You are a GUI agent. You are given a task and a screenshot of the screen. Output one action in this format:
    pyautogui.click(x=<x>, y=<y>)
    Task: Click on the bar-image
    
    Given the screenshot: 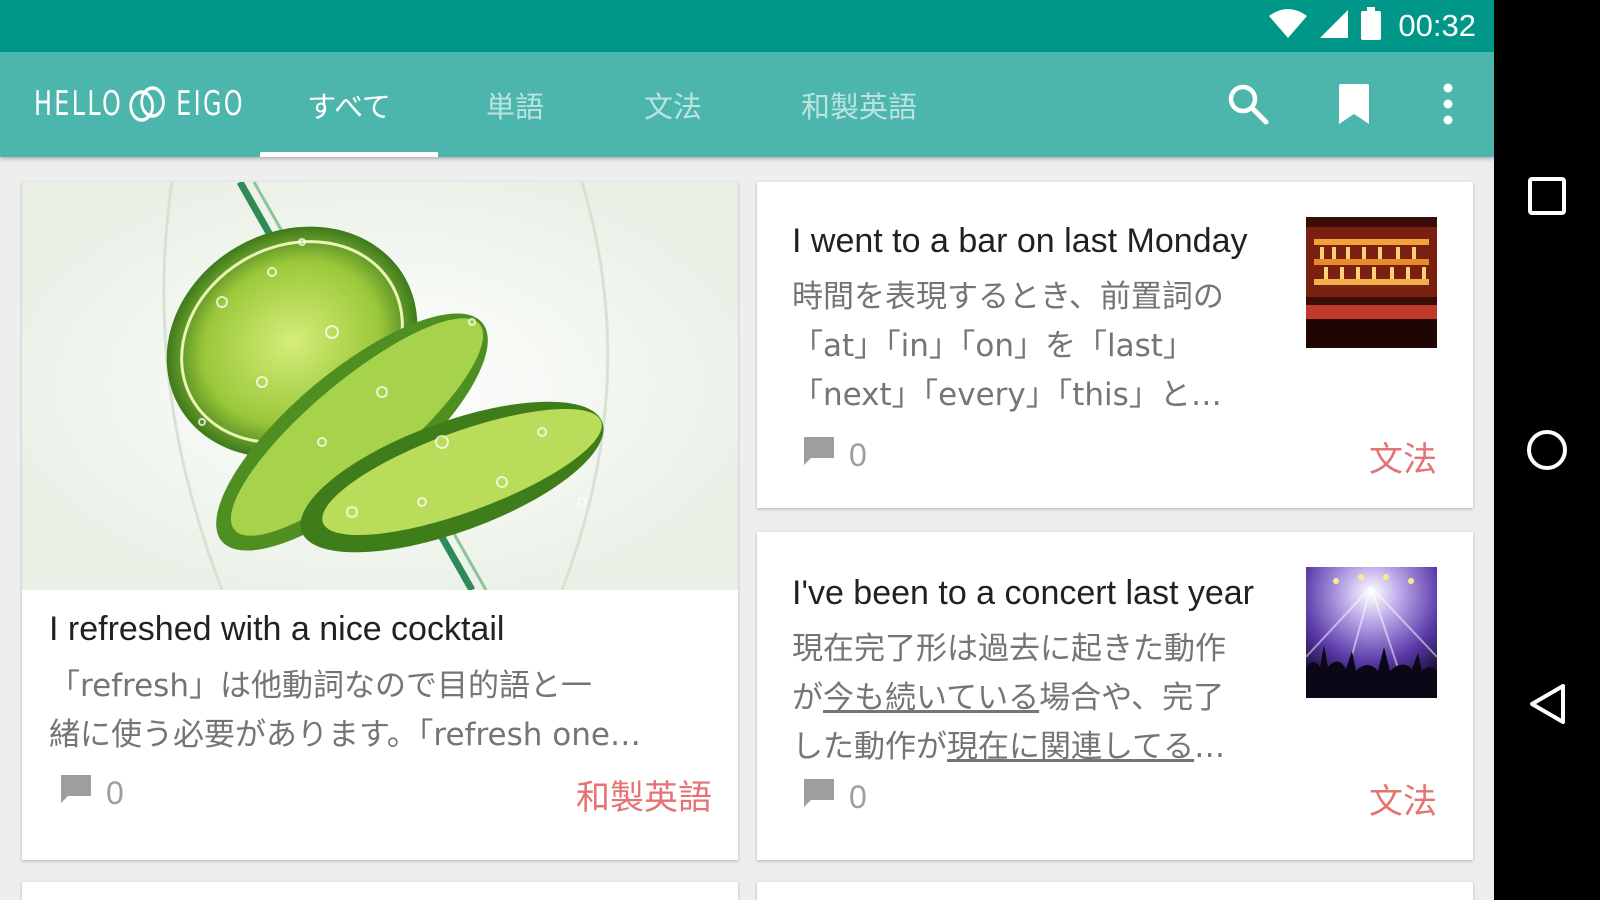 What is the action you would take?
    pyautogui.click(x=1371, y=282)
    